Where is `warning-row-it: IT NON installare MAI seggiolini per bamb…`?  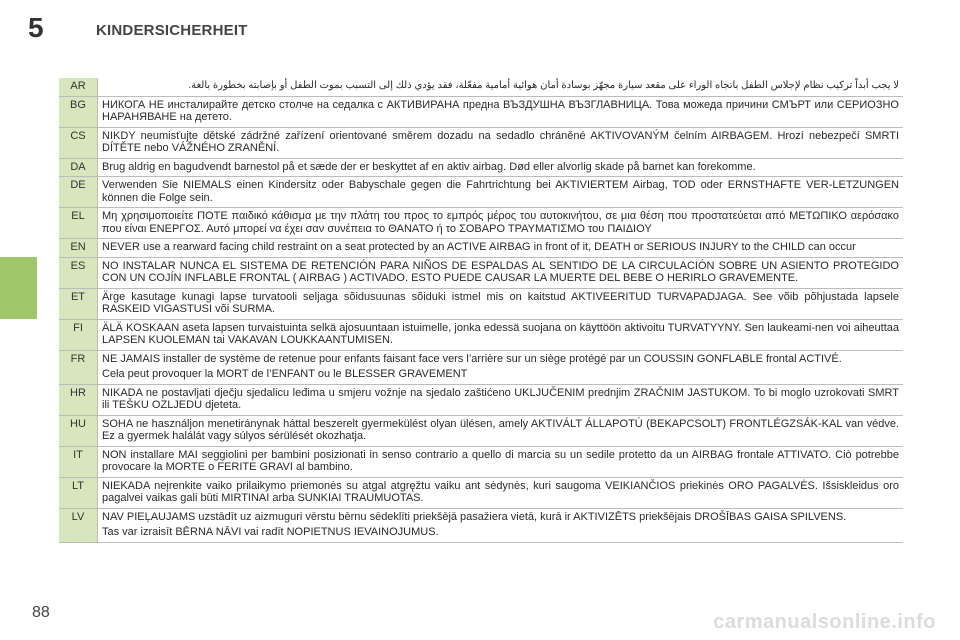 warning-row-it: IT NON installare MAI seggiolini per bamb… is located at coordinates (481, 462).